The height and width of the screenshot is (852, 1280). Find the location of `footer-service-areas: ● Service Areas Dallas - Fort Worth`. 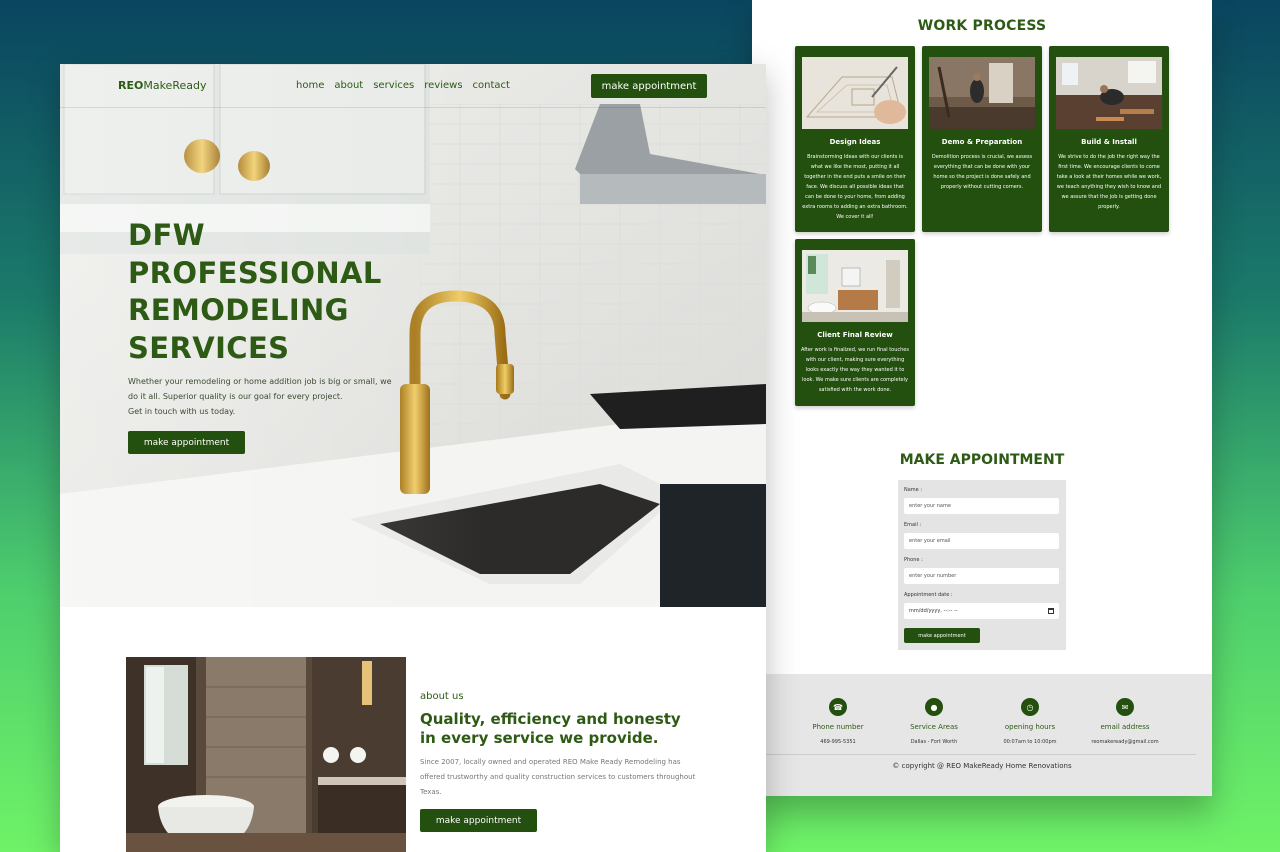

footer-service-areas: ● Service Areas Dallas - Fort Worth is located at coordinates (934, 721).